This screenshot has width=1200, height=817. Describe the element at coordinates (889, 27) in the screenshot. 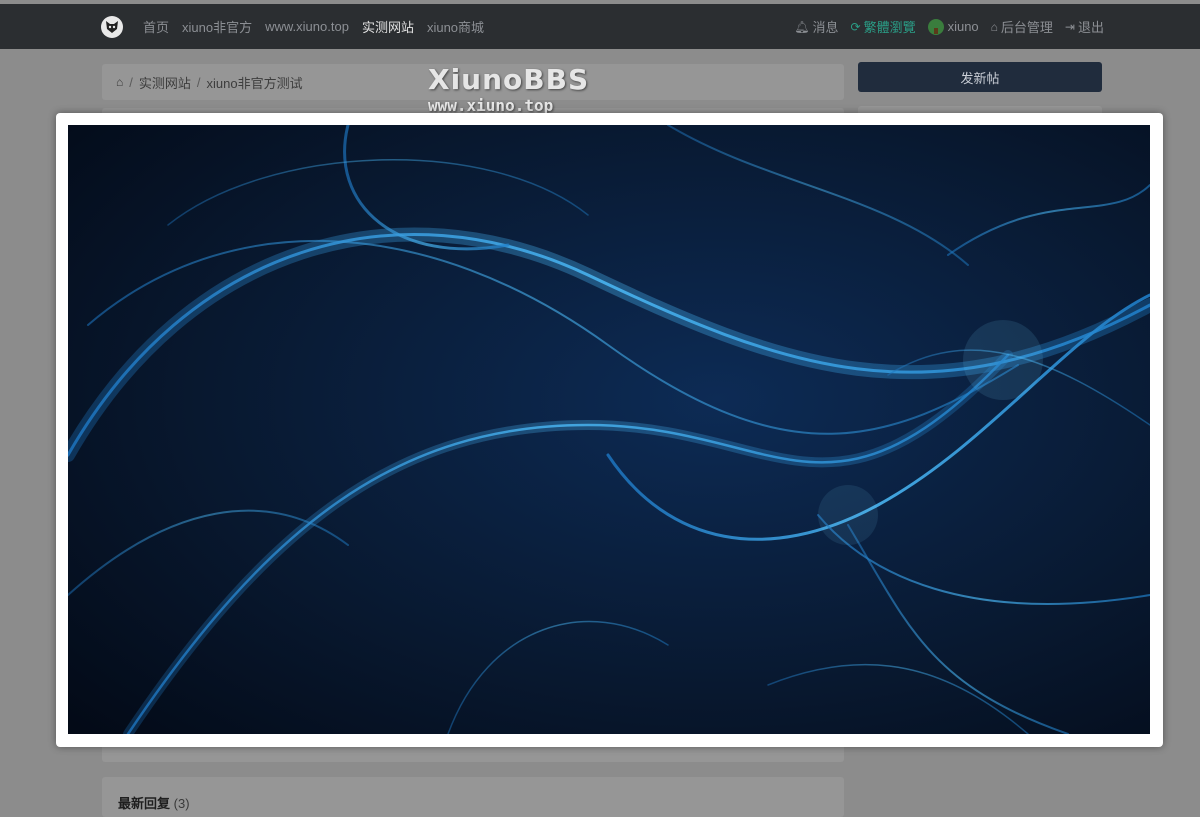

I see `traditional-label: 繁體瀏覽` at that location.